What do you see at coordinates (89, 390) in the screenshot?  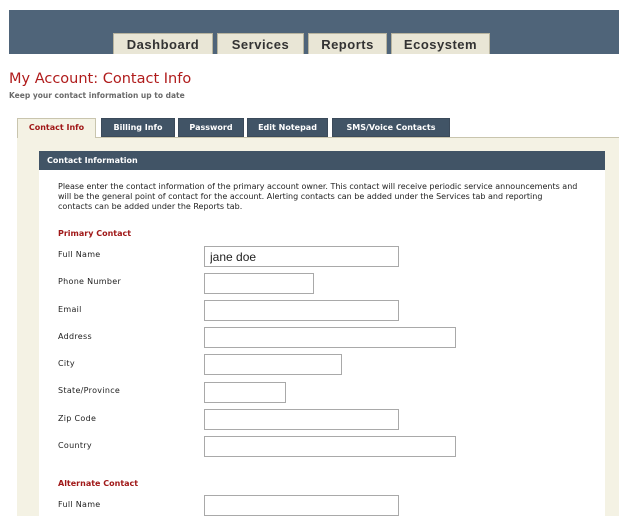 I see `state-province-label: State/Province` at bounding box center [89, 390].